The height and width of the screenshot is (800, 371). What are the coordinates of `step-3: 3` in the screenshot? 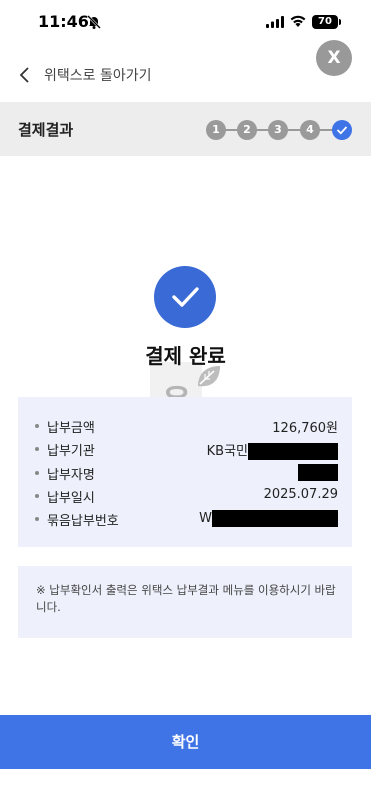 It's located at (278, 130).